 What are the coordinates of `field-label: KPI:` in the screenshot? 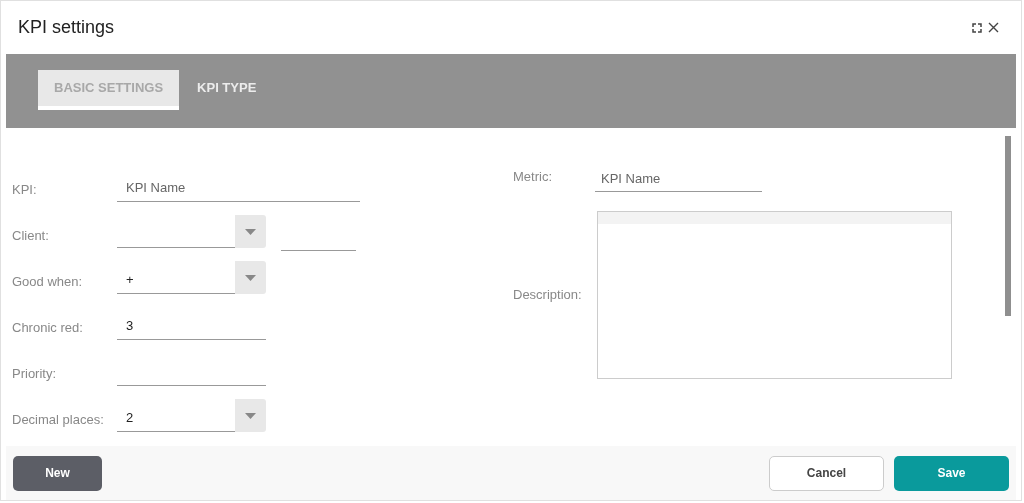 It's located at (25, 189).